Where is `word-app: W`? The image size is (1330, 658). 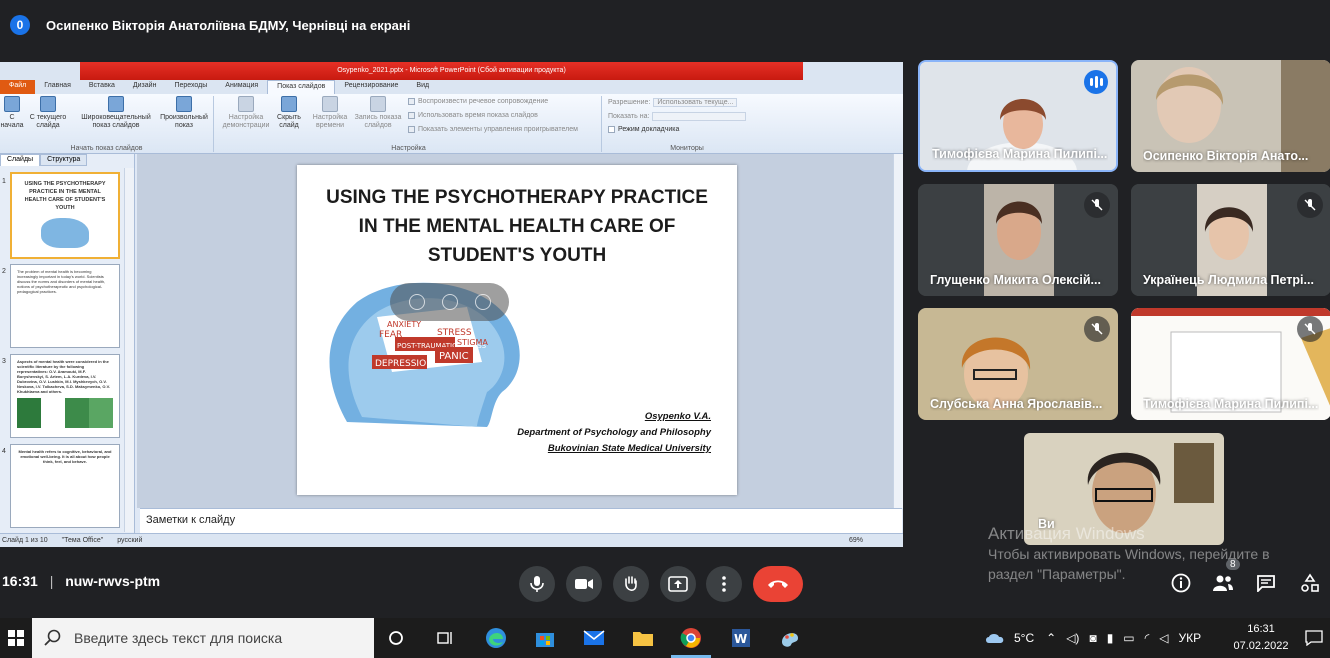
word-app: W is located at coordinates (741, 638).